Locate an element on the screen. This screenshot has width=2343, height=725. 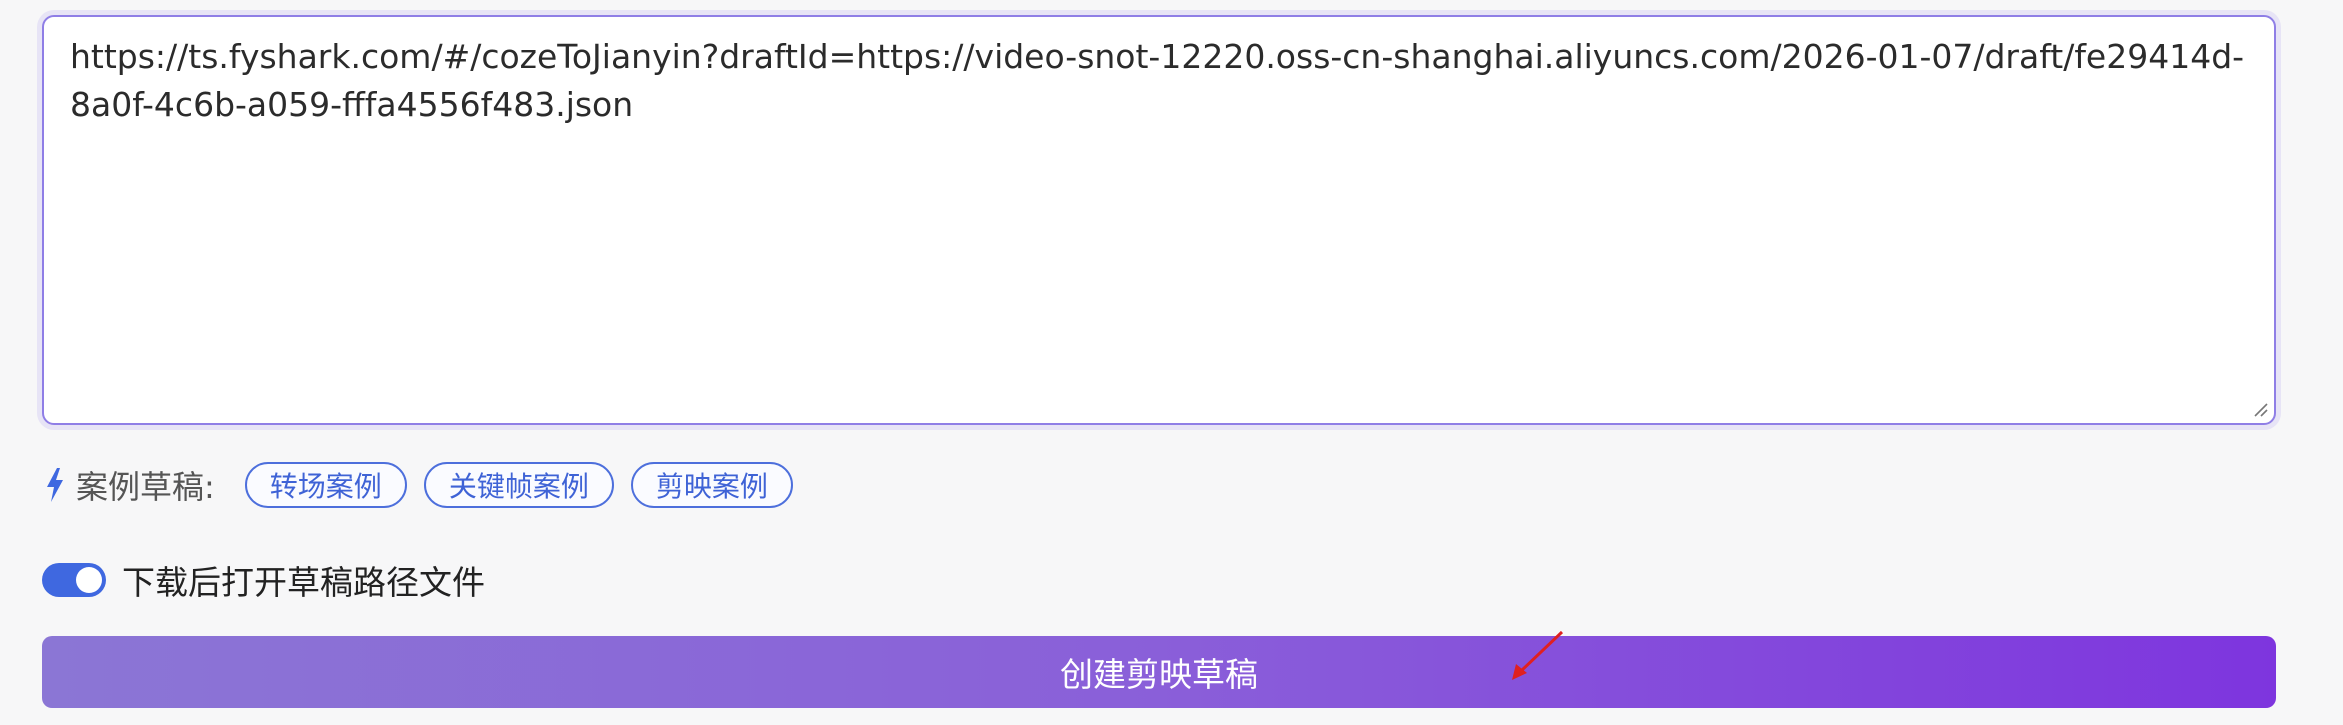
example-chip-label: 关键帧案例 is located at coordinates (518, 486).